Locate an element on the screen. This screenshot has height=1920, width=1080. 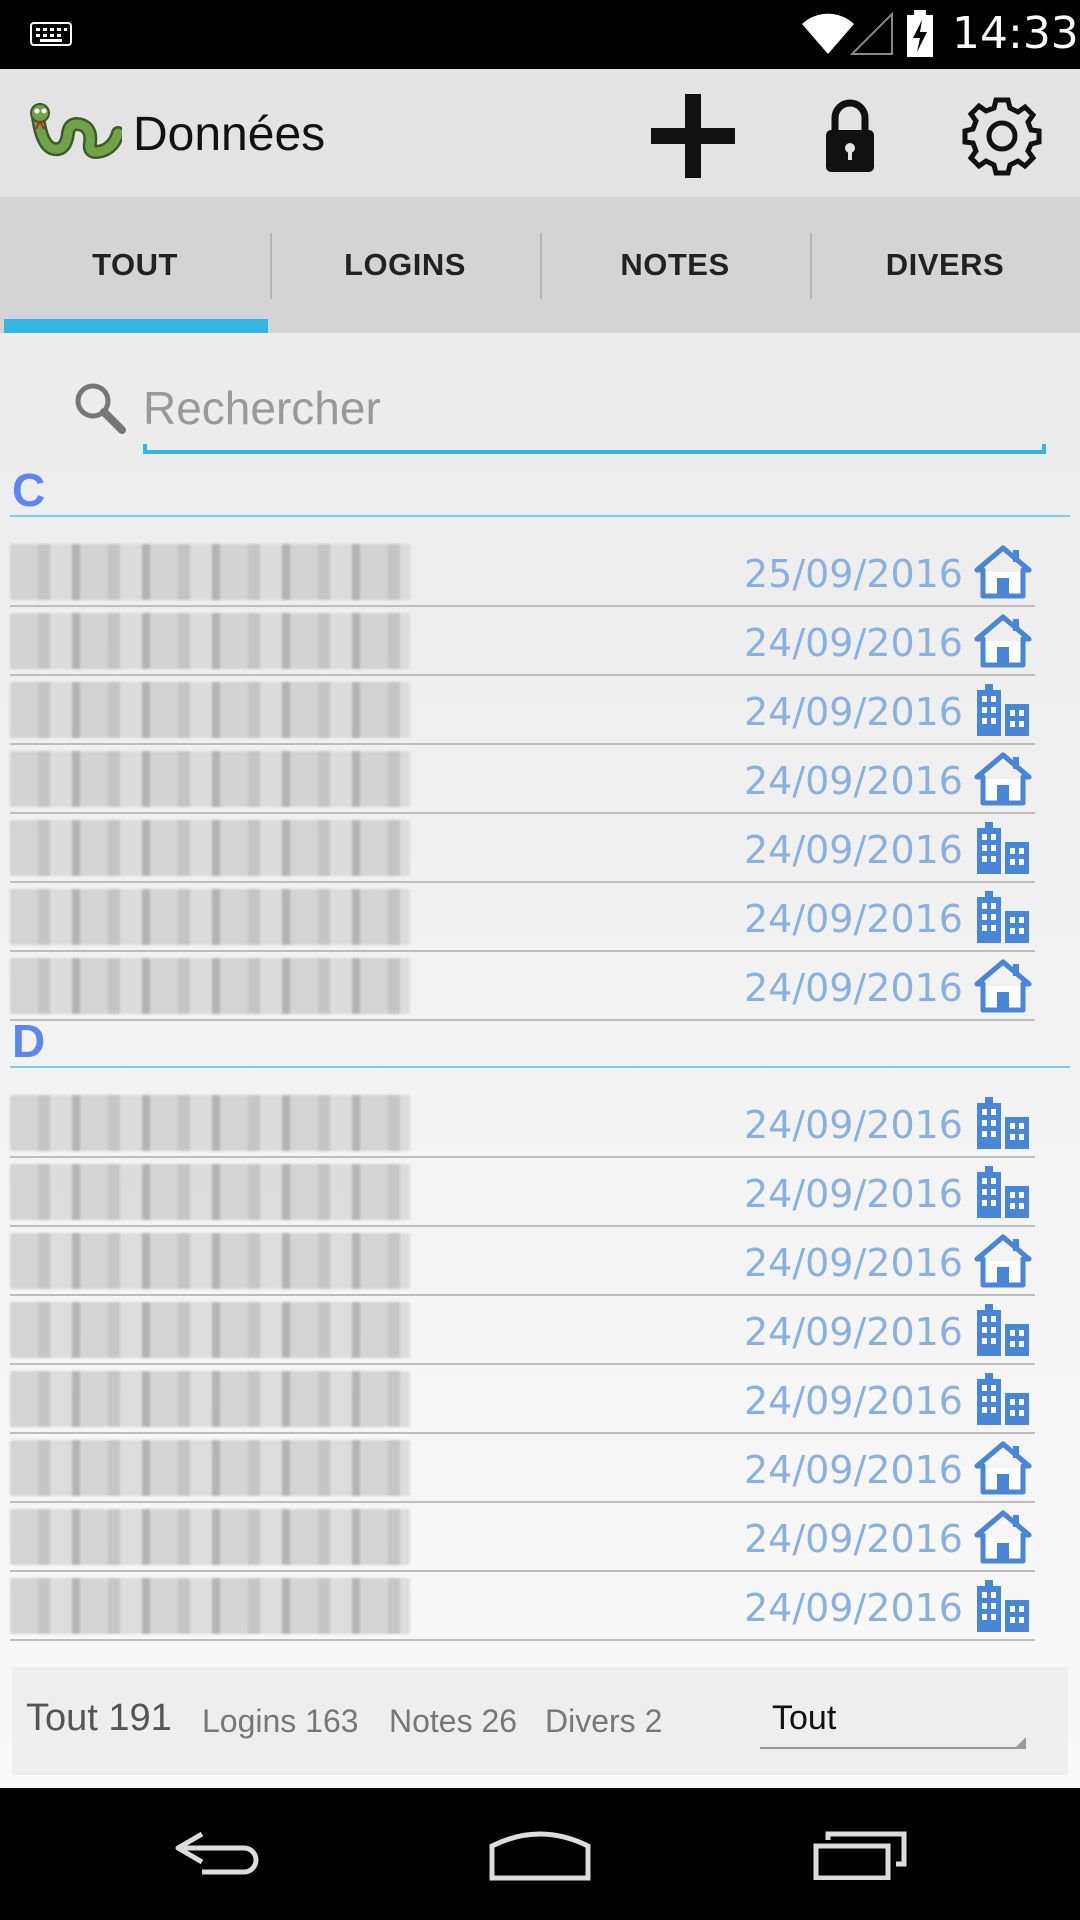
snake-logo is located at coordinates (76, 131).